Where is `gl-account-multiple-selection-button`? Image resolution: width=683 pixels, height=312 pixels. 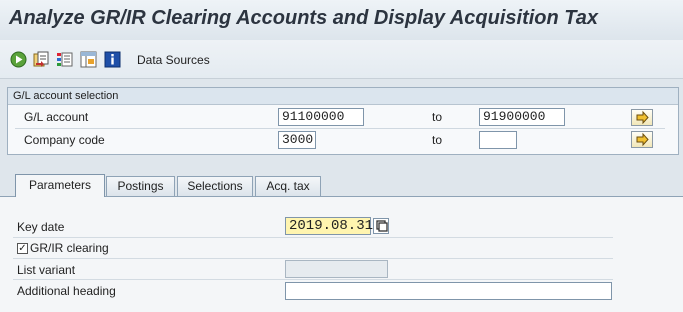 gl-account-multiple-selection-button is located at coordinates (642, 117).